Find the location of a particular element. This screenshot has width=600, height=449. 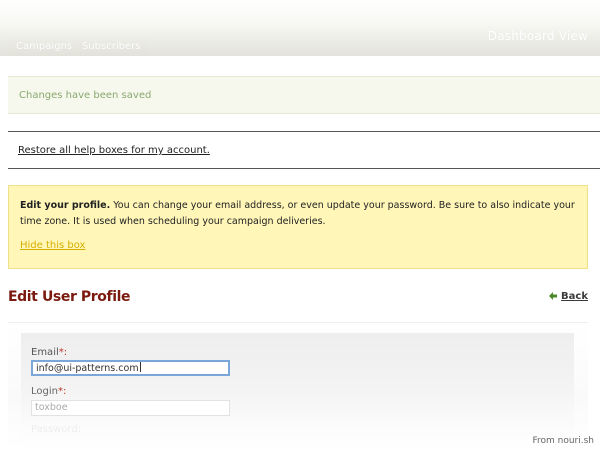

email-label: Email*: is located at coordinates (49, 352).